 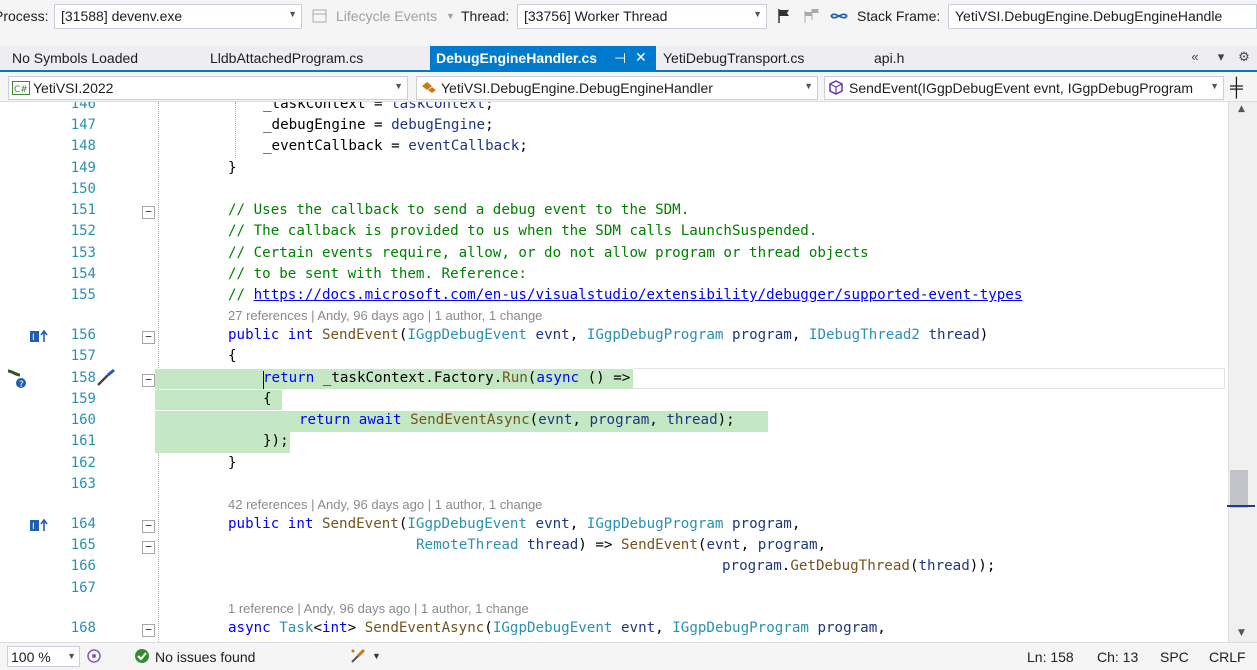 I want to click on line-number: 149, so click(x=83, y=168).